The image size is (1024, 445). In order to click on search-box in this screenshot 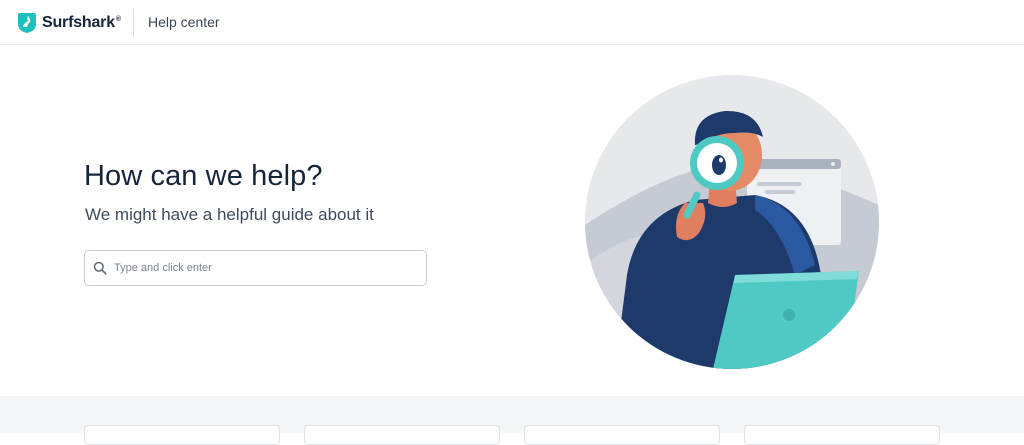, I will do `click(255, 268)`.